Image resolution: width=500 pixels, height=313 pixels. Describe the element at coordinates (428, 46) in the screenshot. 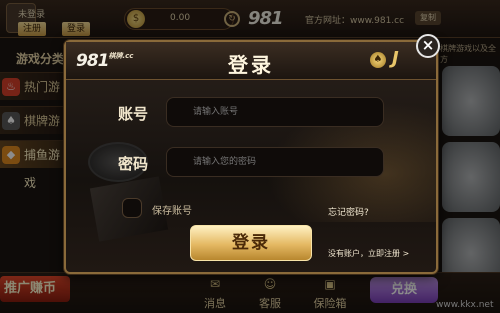

I see `close-button: ×` at that location.